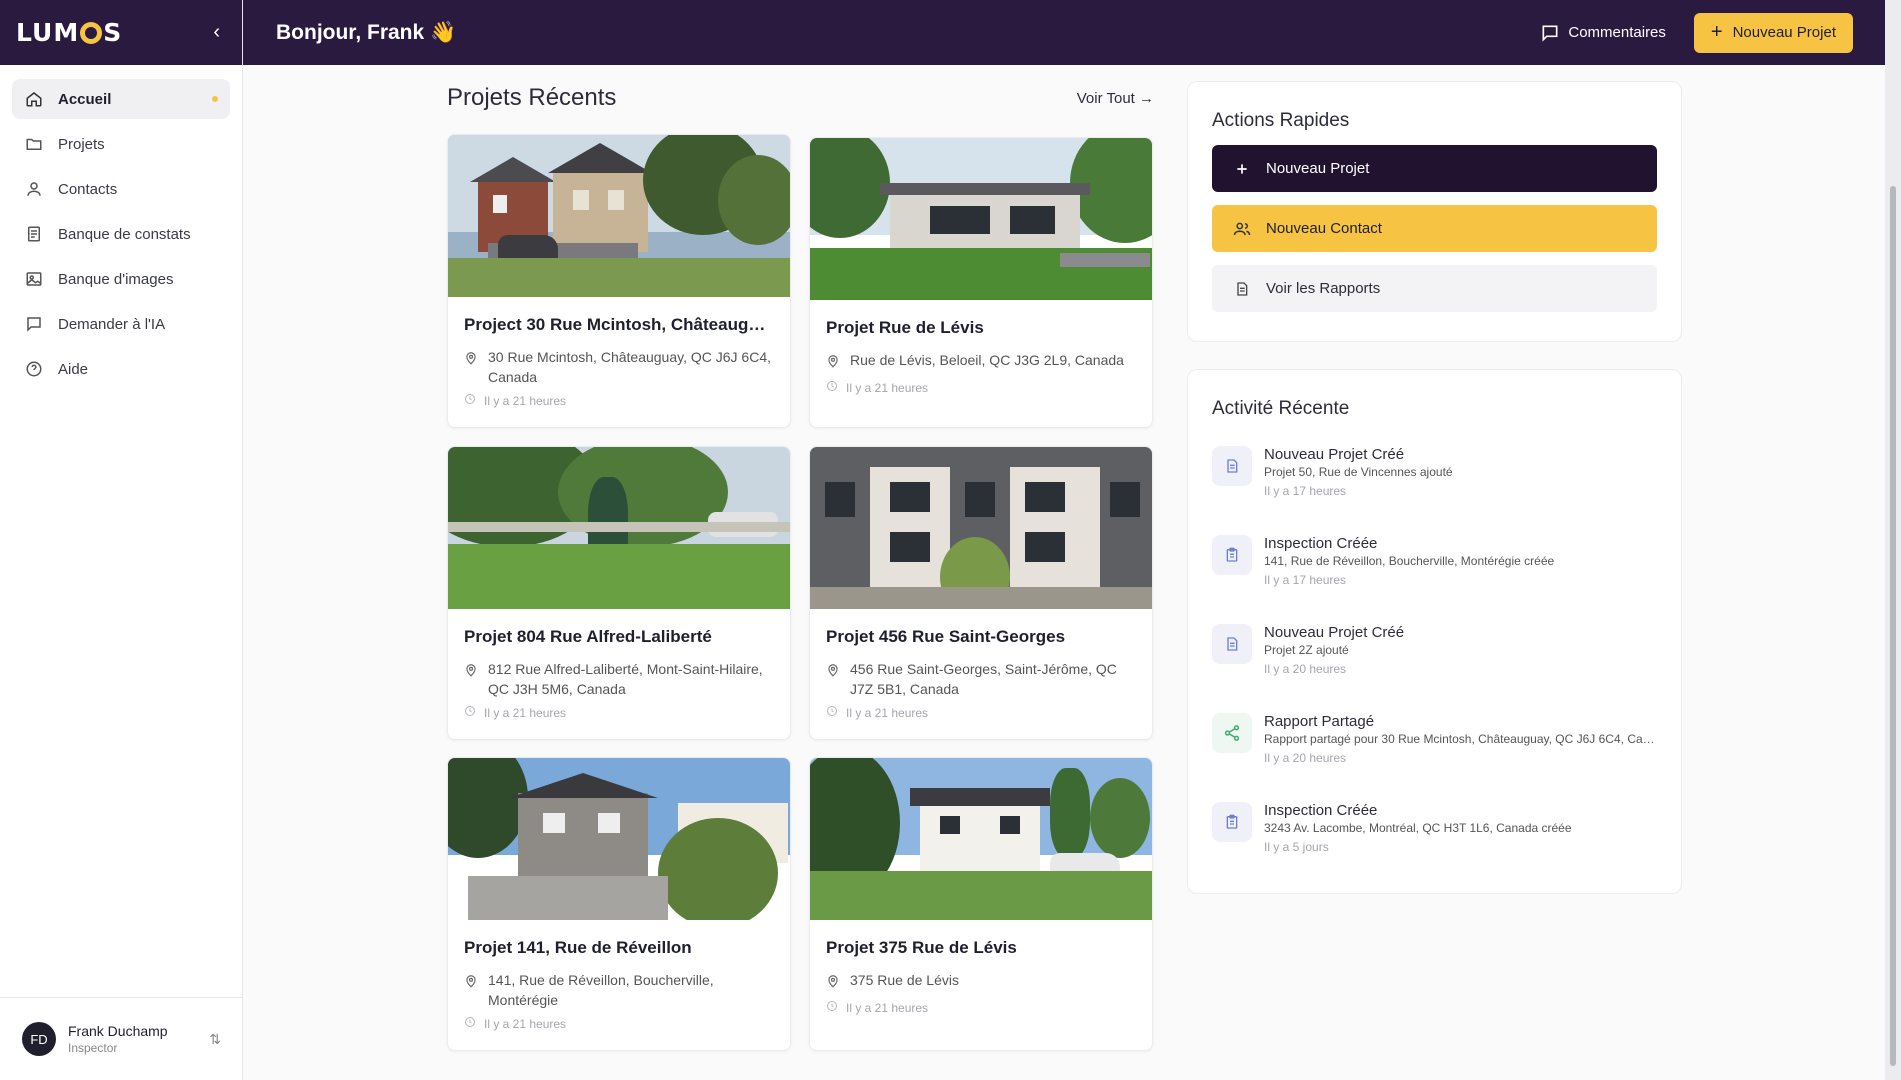 The image size is (1901, 1080). What do you see at coordinates (118, 1031) in the screenshot?
I see `user-name: Frank Duchamp` at bounding box center [118, 1031].